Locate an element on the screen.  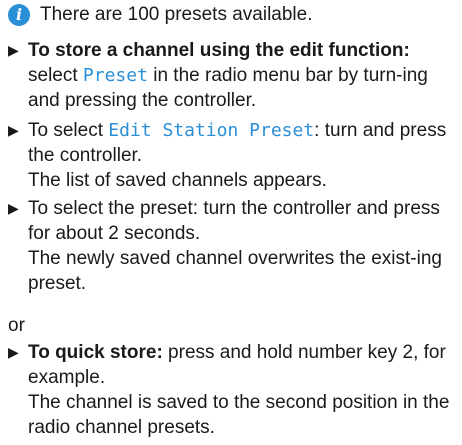
step-text: To select is located at coordinates (68, 130).